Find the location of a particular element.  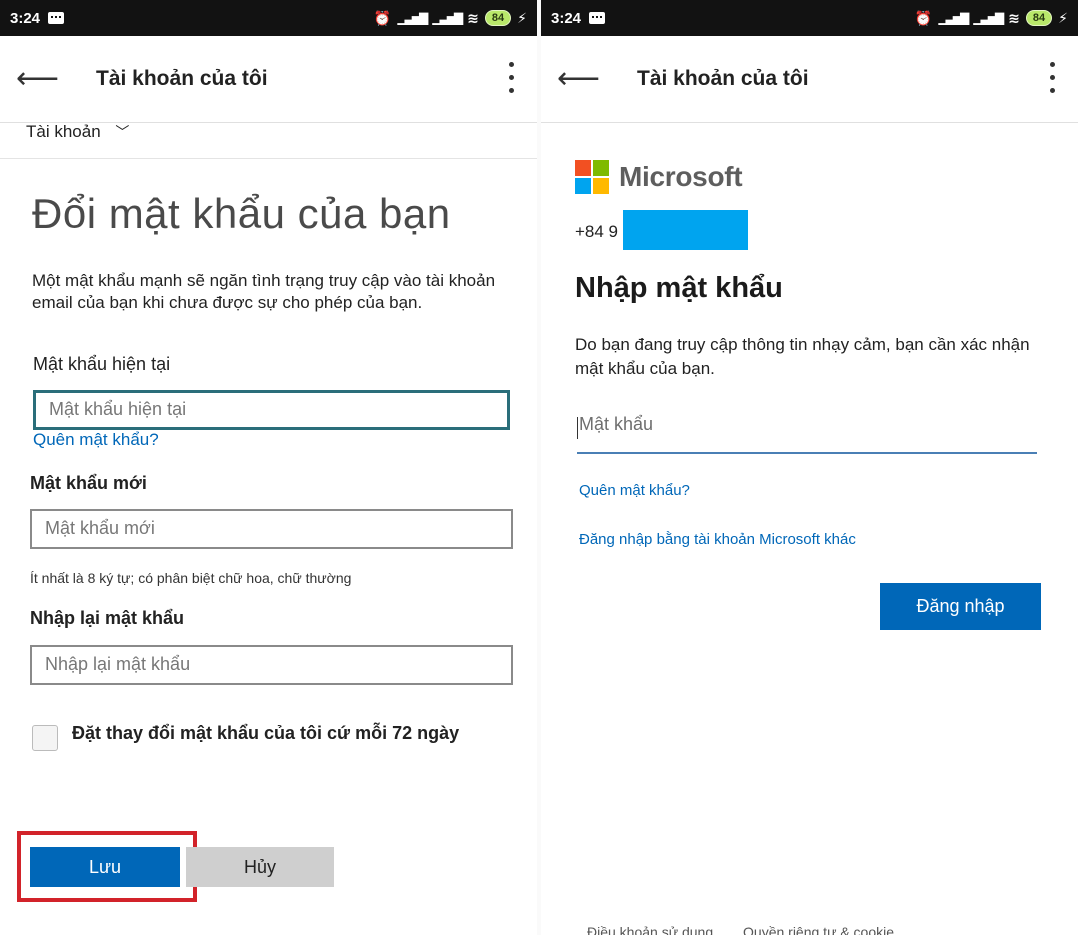

new-password-field: Mật khẩu mới is located at coordinates (271, 529).